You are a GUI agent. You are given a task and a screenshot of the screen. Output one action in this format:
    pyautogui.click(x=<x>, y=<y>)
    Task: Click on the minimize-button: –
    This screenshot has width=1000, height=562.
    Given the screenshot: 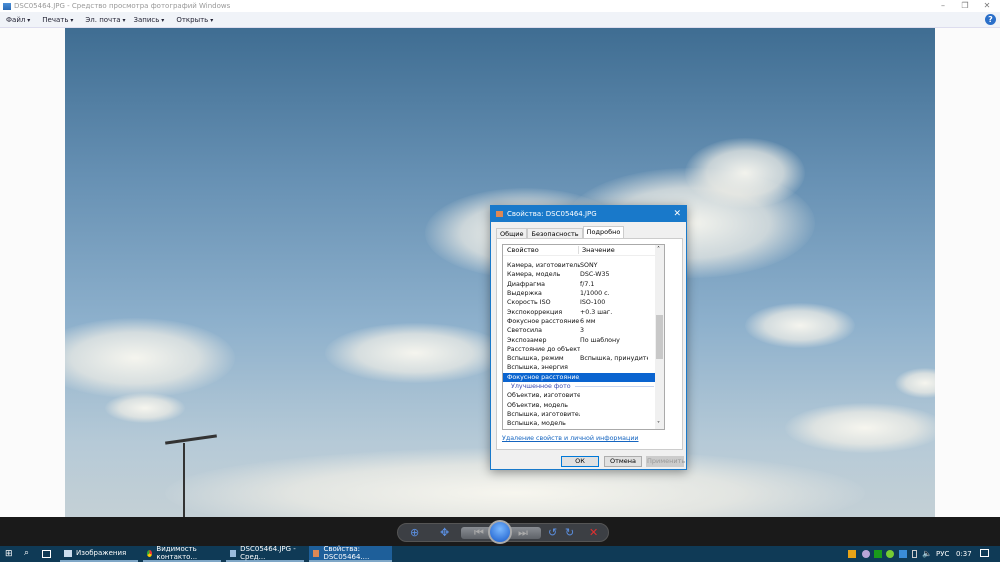 What is the action you would take?
    pyautogui.click(x=943, y=6)
    